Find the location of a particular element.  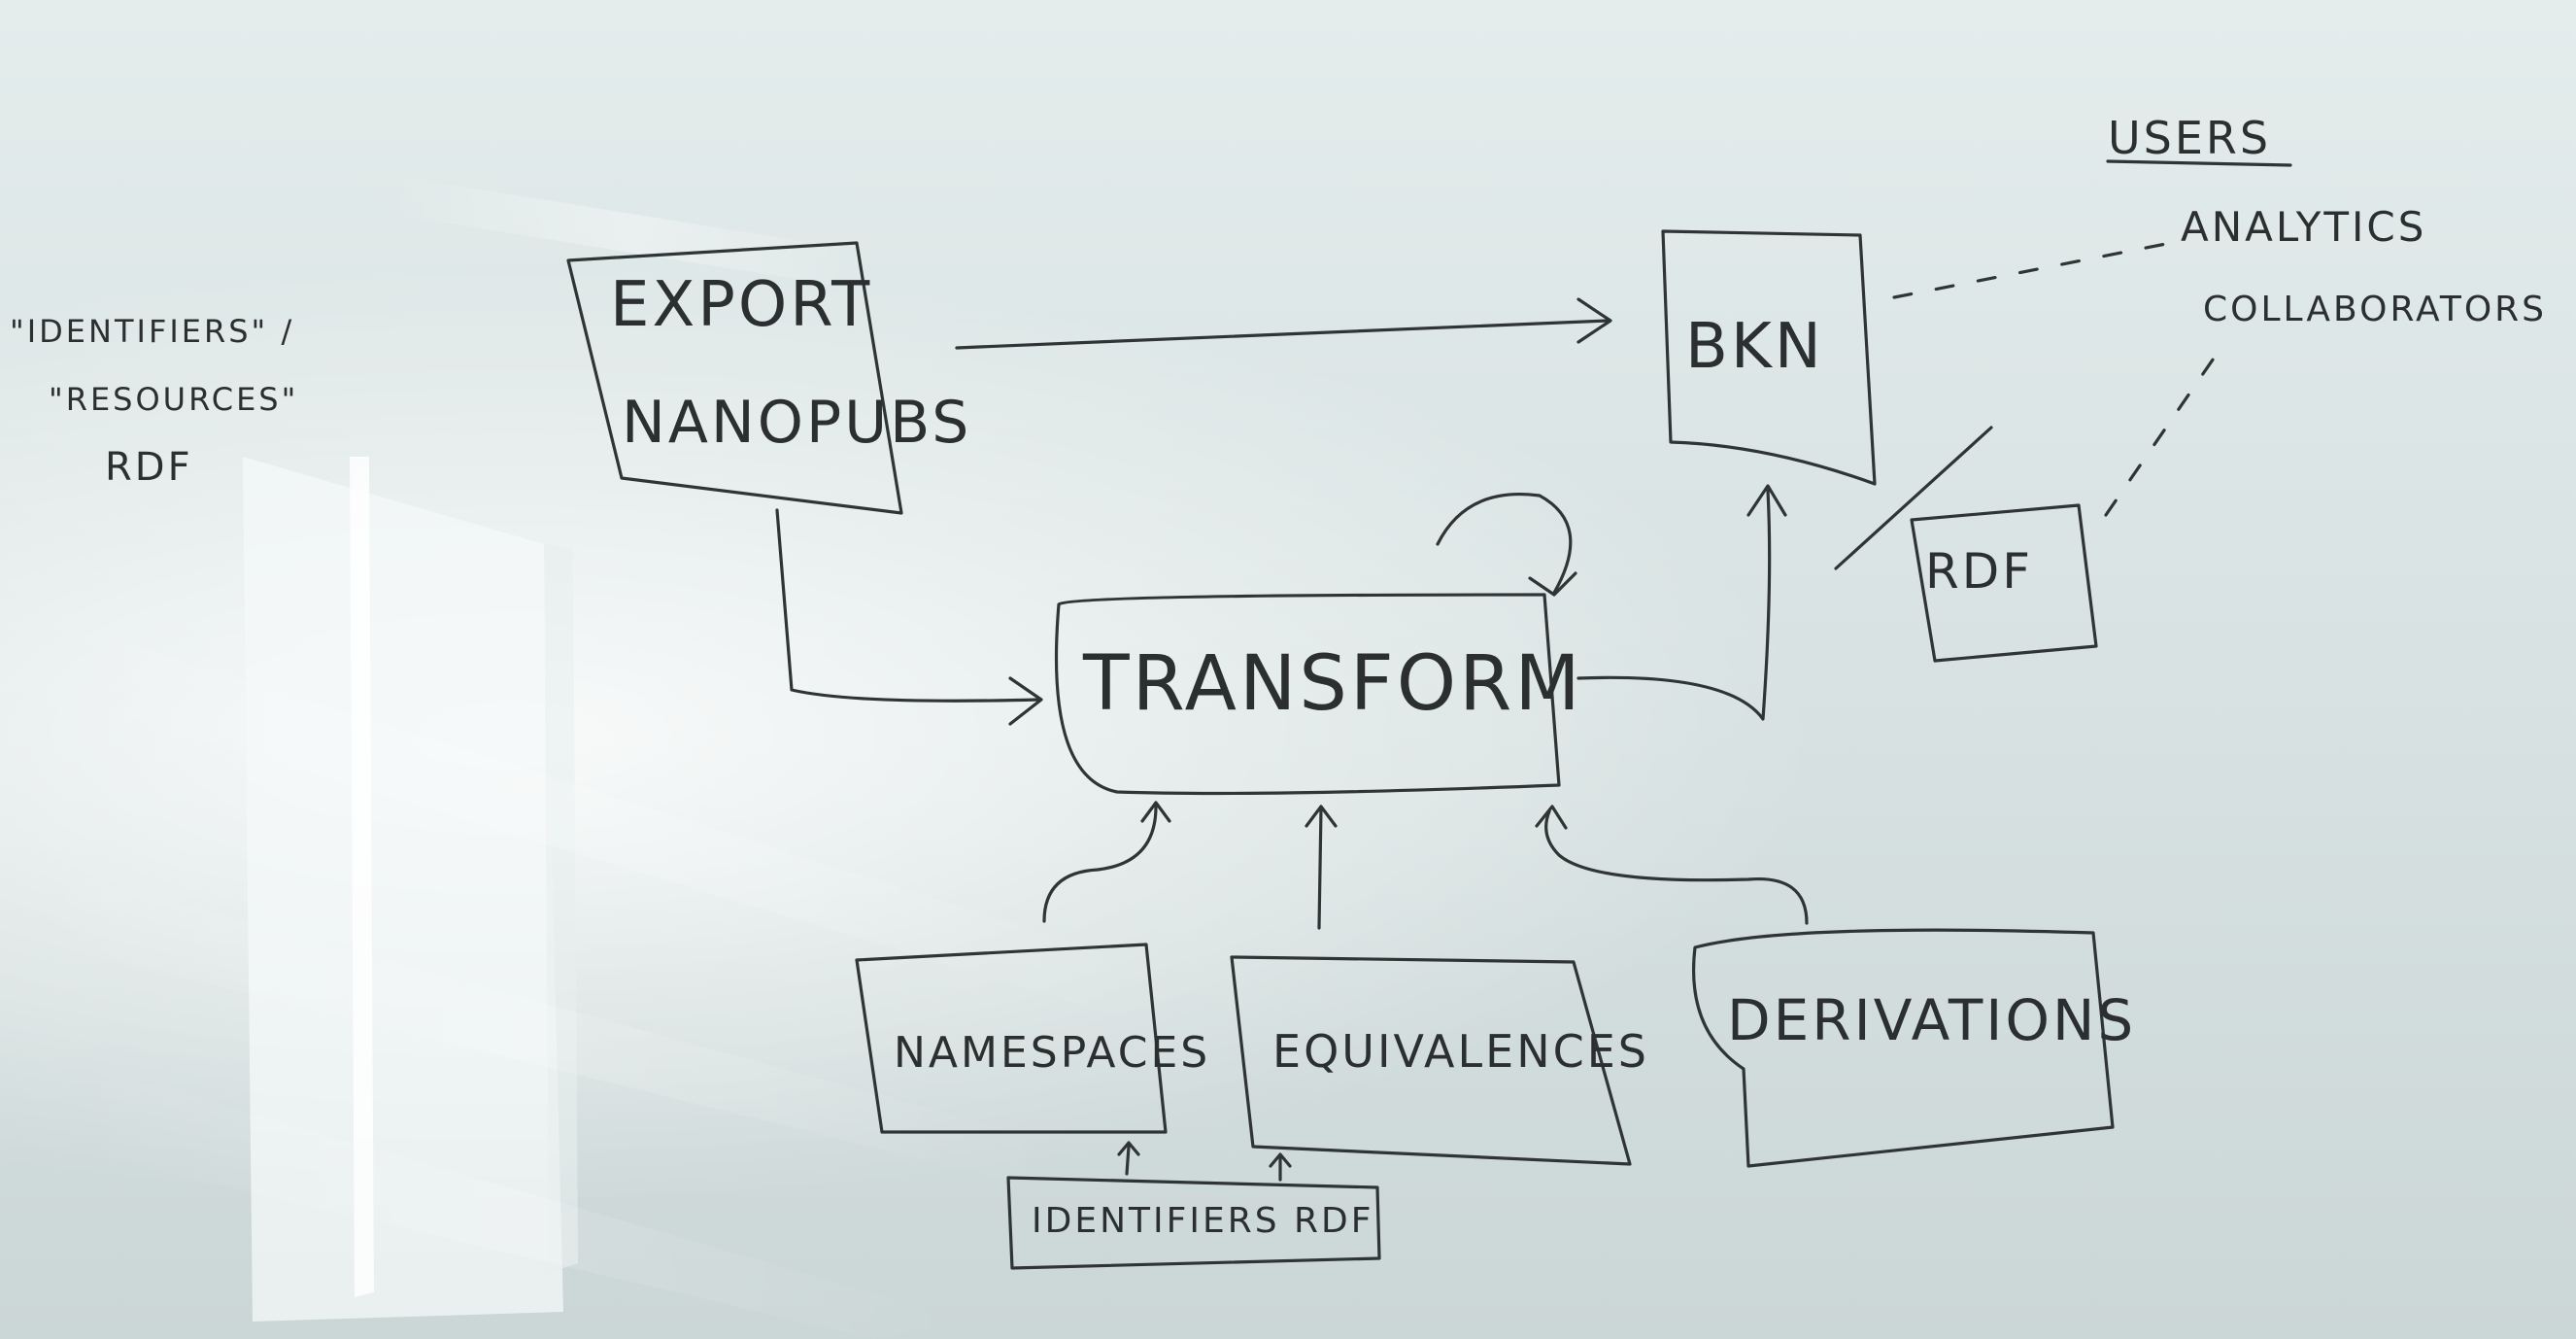

identifiers-rdf-label: IDENTIFIERS RDF is located at coordinates (1202, 1221).